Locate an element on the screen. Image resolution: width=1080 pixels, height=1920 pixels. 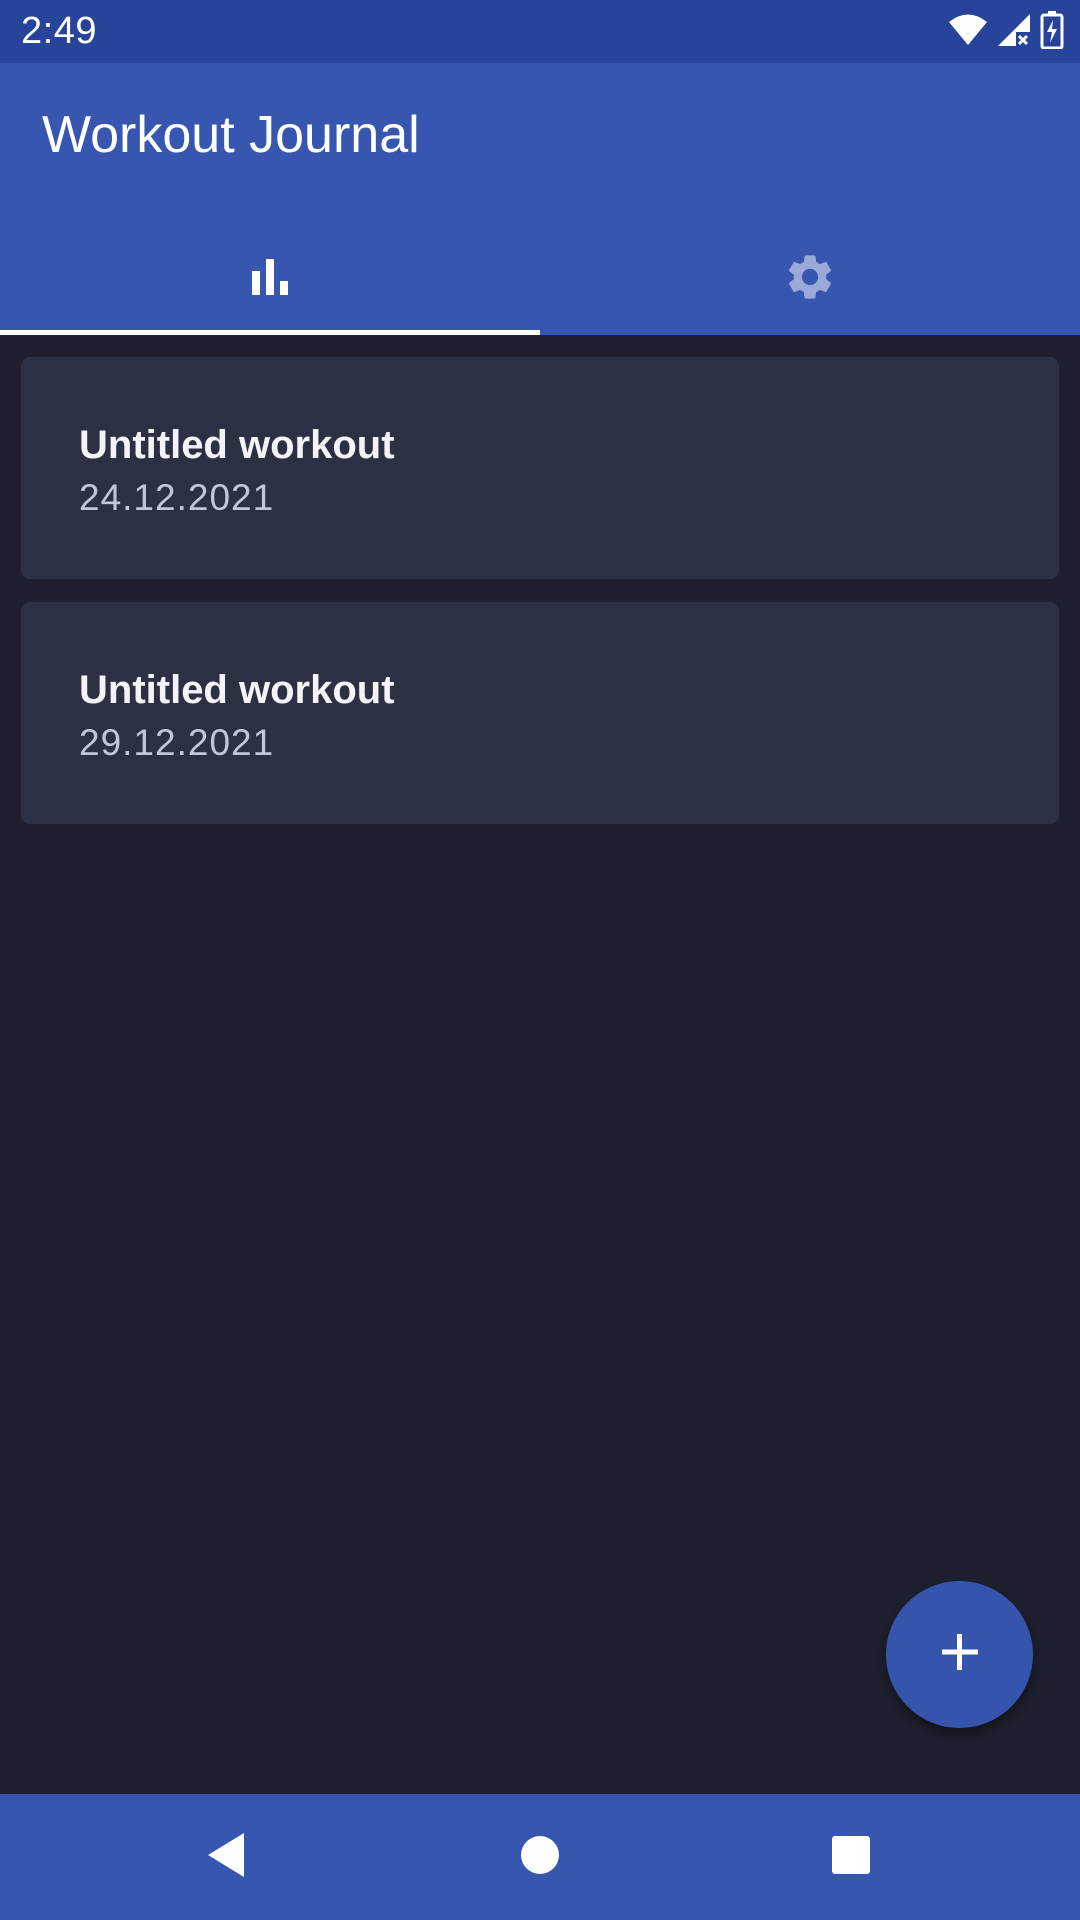
home-icon is located at coordinates (540, 1857).